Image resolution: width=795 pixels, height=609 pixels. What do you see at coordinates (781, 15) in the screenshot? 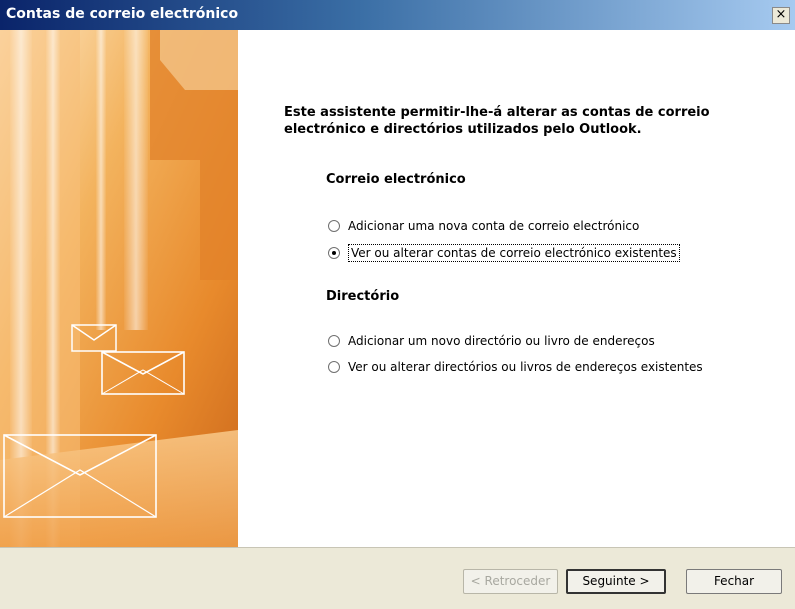
I see `close-icon: ×` at bounding box center [781, 15].